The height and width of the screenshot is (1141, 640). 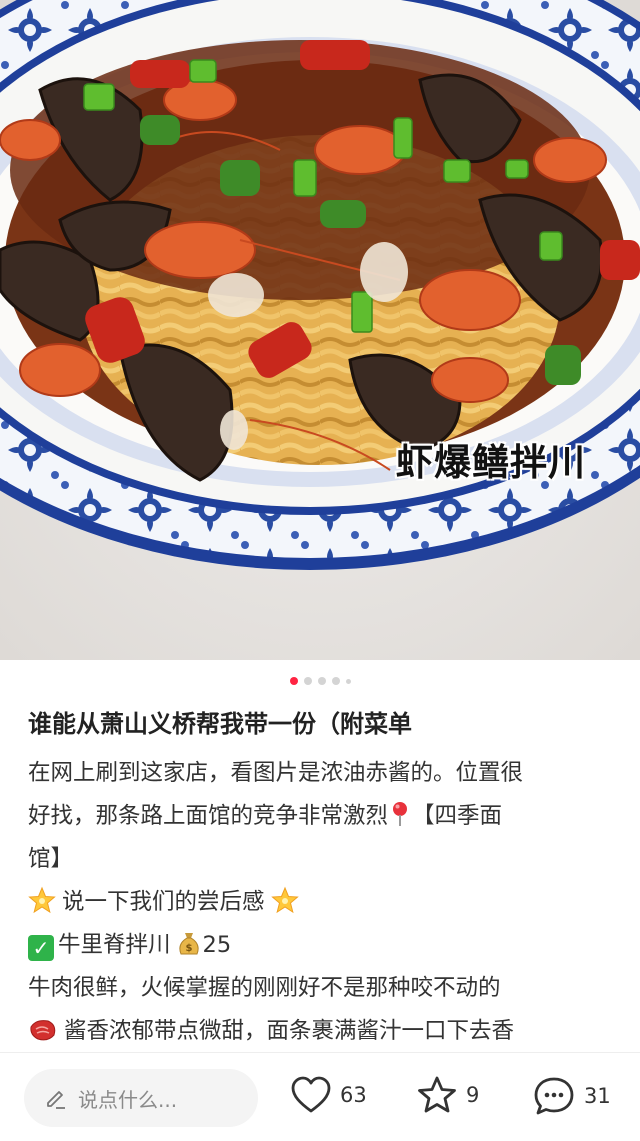 I want to click on pencil-icon, so click(x=56, y=1100).